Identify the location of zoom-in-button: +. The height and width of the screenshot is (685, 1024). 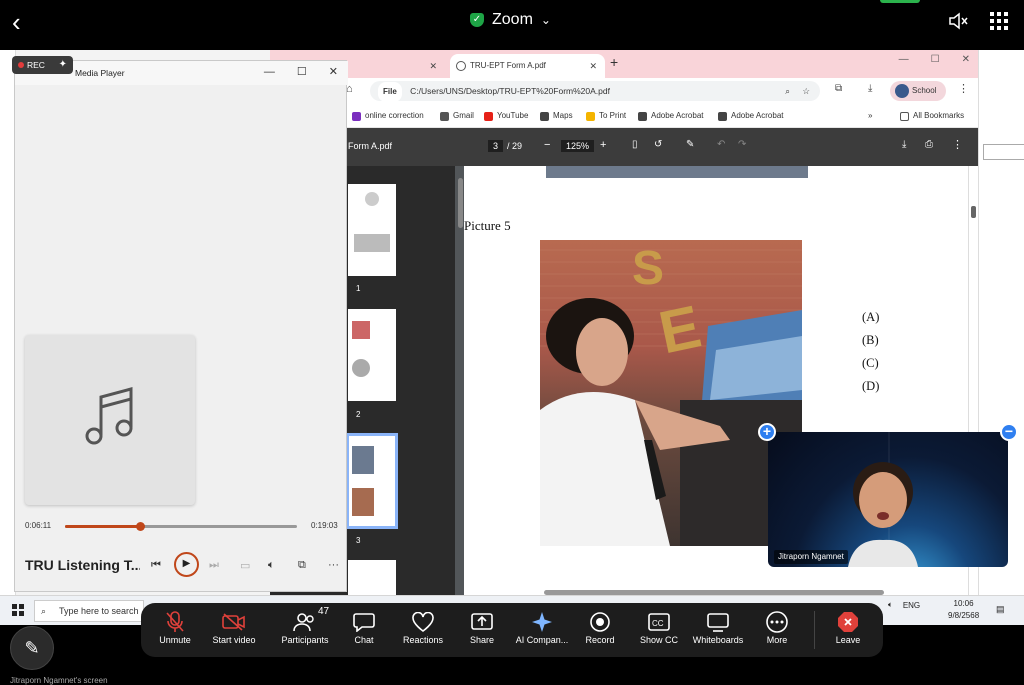
(603, 145).